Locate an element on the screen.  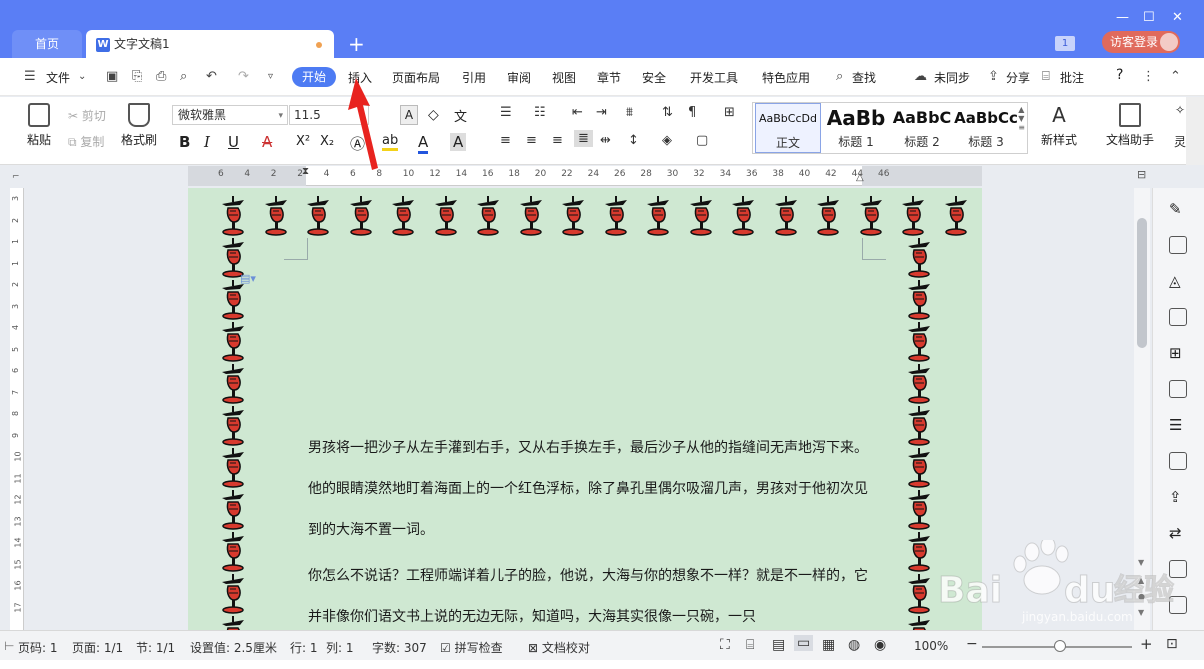
setting-value: 设置值: 2.5厘米 is located at coordinates (233, 647).